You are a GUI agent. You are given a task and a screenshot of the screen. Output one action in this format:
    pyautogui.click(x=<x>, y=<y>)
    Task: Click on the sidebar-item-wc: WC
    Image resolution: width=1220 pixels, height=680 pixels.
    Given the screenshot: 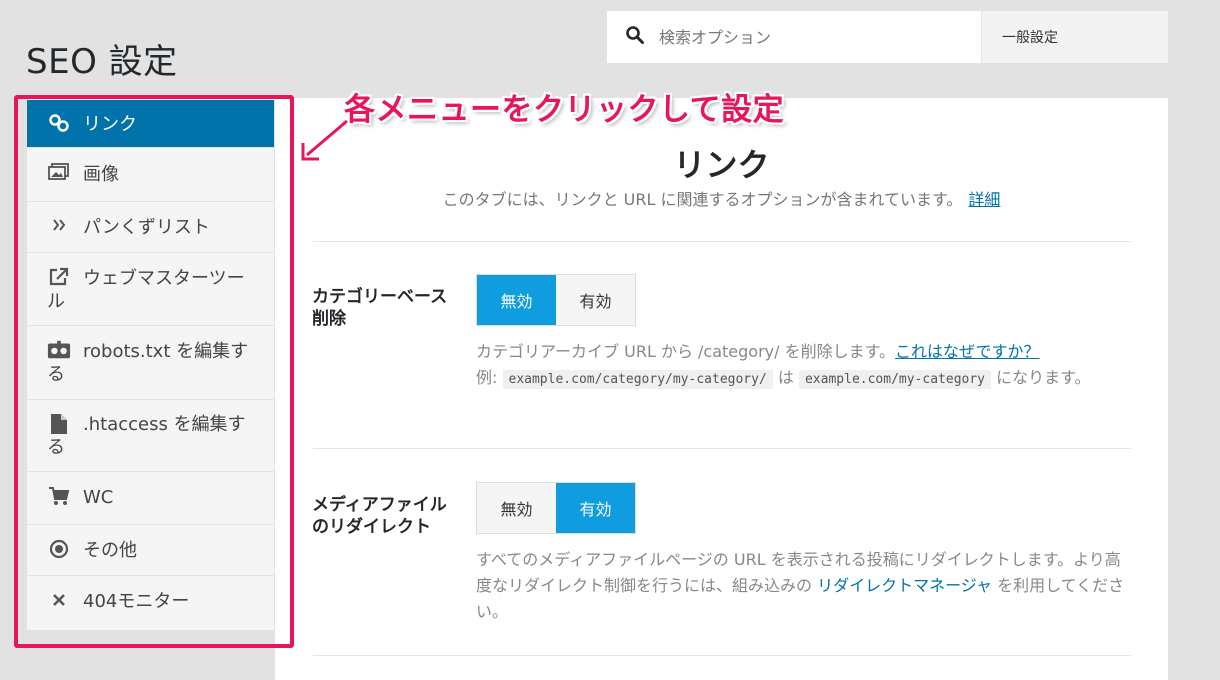 What is the action you would take?
    pyautogui.click(x=150, y=498)
    